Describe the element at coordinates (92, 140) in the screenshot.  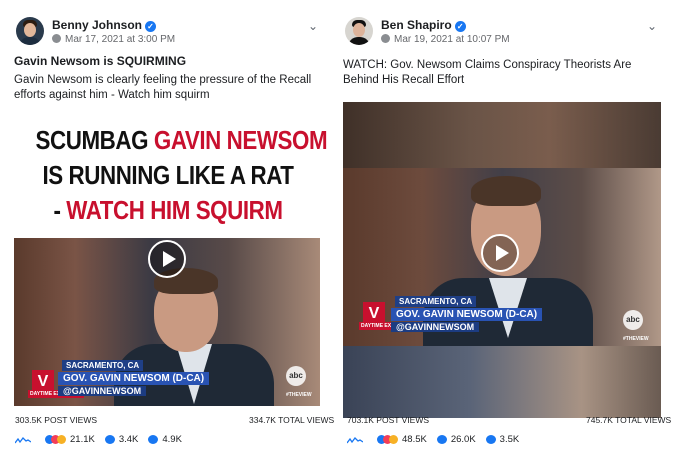
I see `banner-text: SCUMBAG` at that location.